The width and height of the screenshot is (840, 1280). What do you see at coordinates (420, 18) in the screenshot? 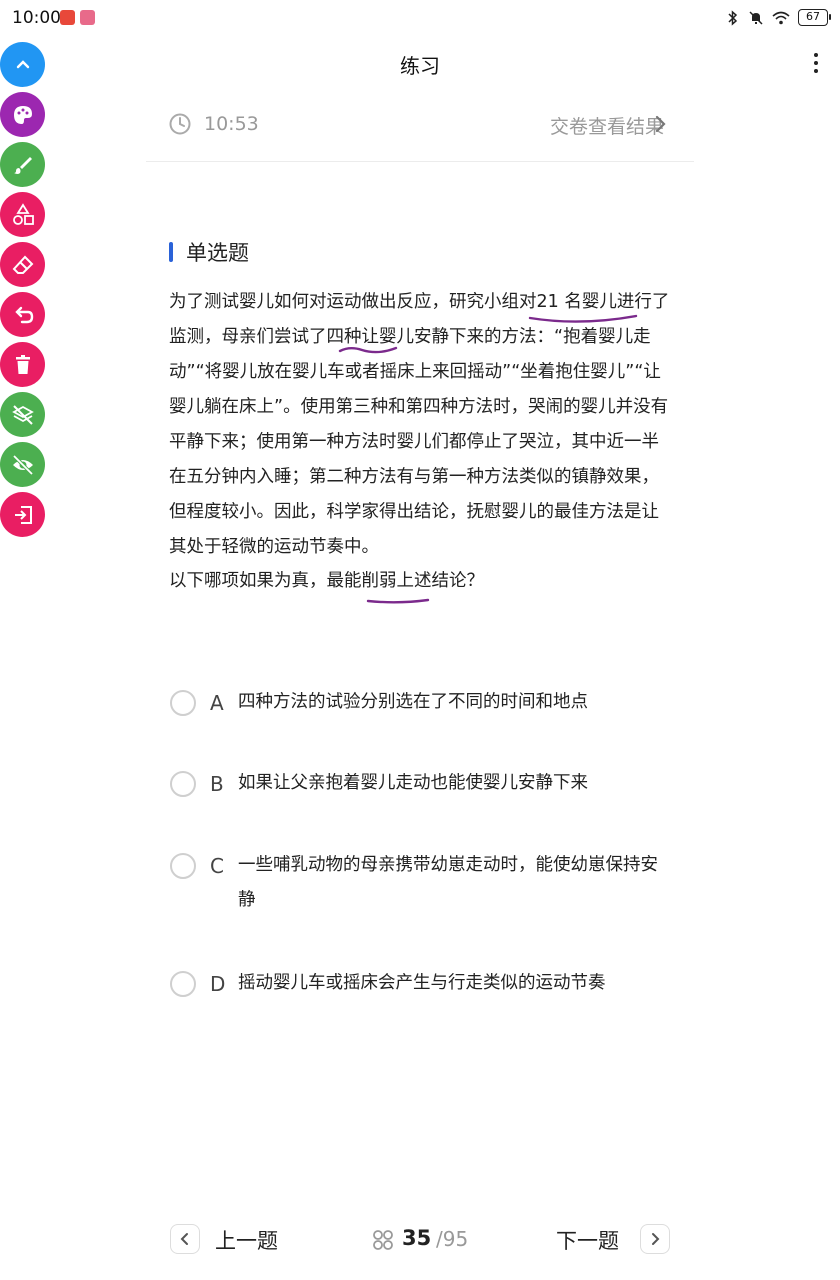
I see `status-bar: 10:00 67` at bounding box center [420, 18].